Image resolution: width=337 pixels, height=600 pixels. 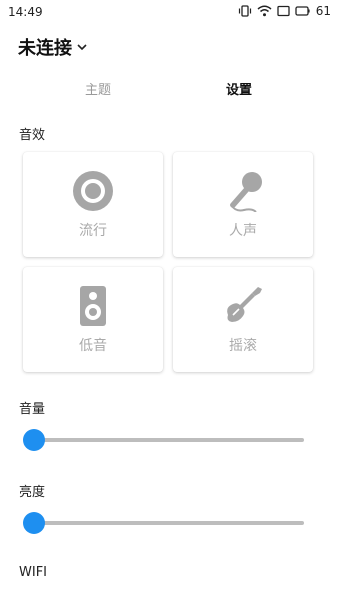 I want to click on volume-slider-thumb, so click(x=34, y=440).